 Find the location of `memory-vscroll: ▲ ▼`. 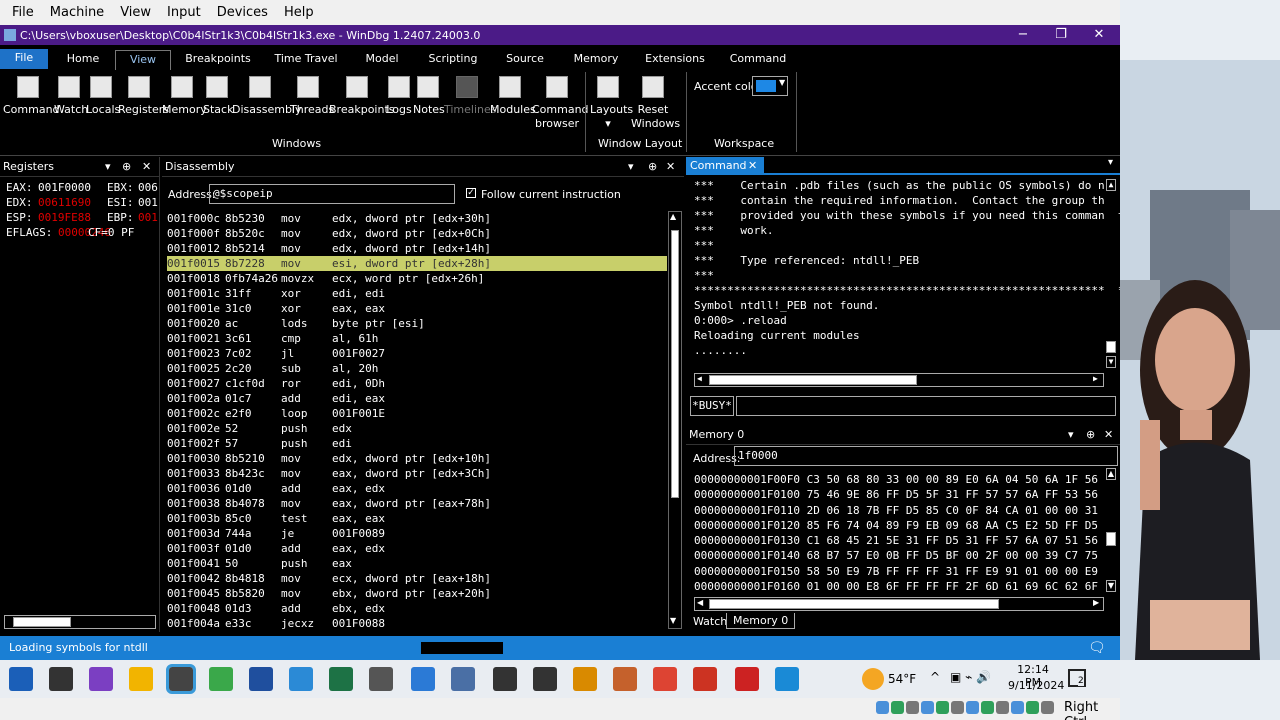

memory-vscroll: ▲ ▼ is located at coordinates (1111, 532).